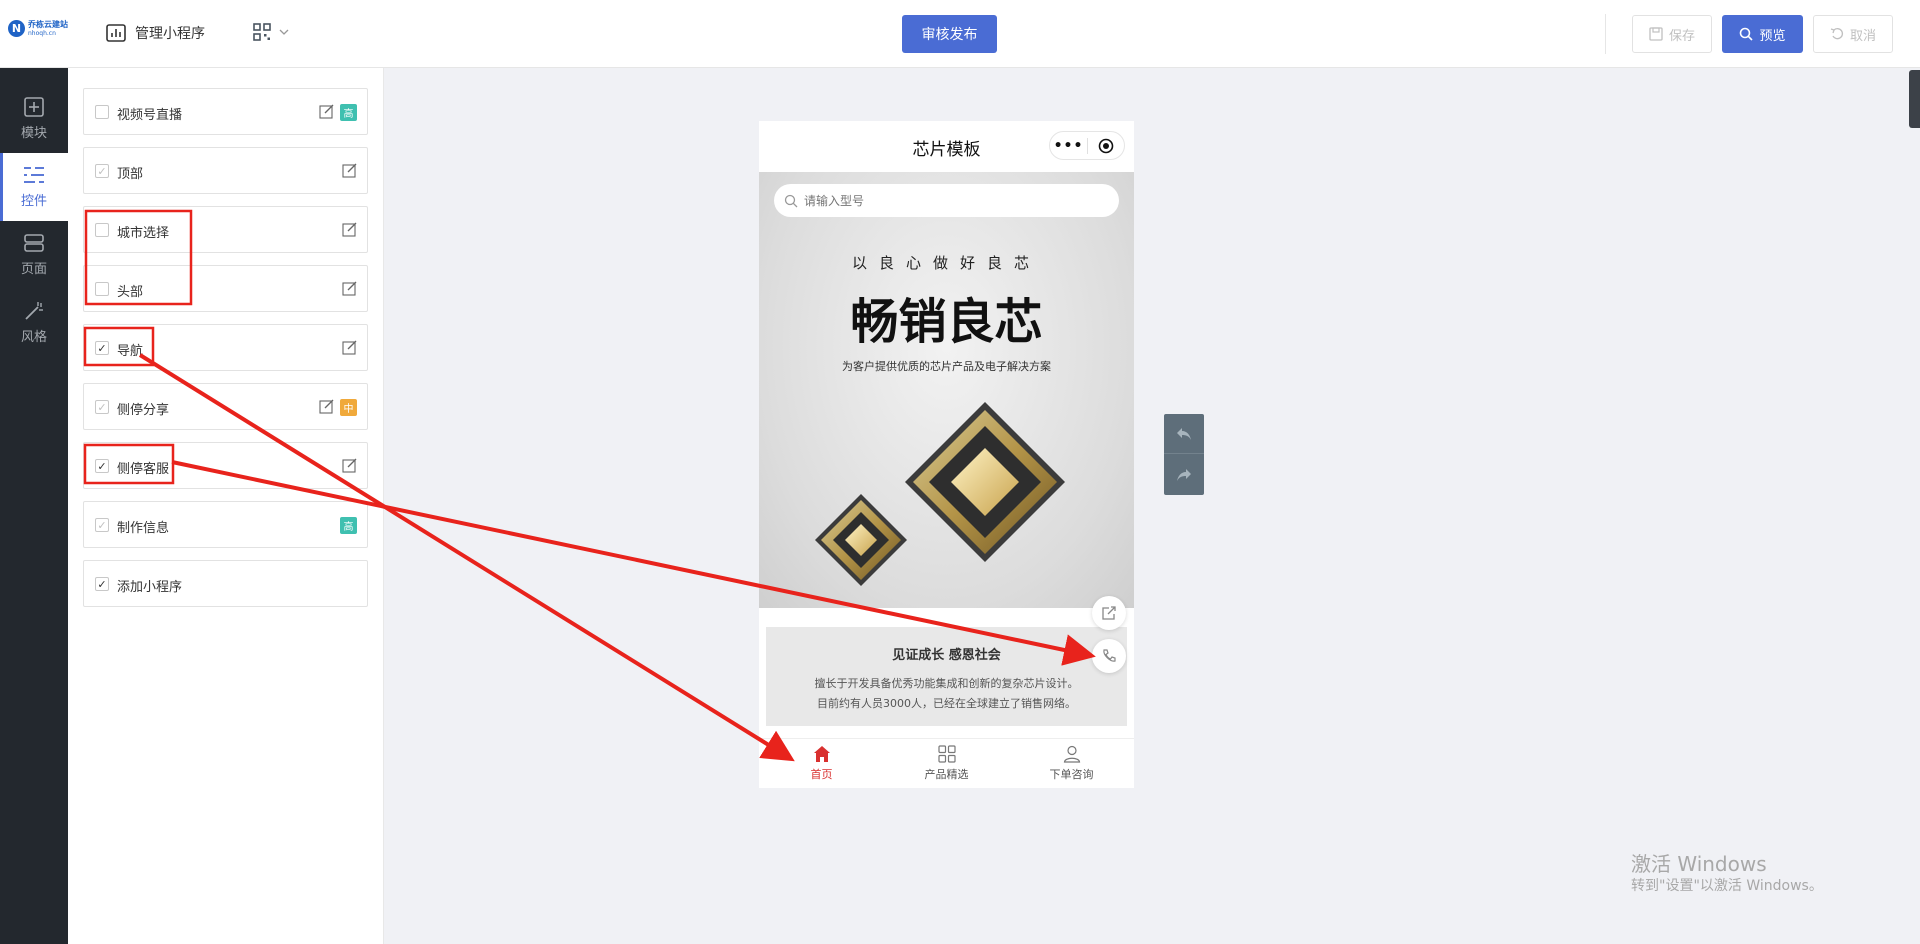  Describe the element at coordinates (225, 524) in the screenshot. I see `control-item: 制作信息 高` at that location.